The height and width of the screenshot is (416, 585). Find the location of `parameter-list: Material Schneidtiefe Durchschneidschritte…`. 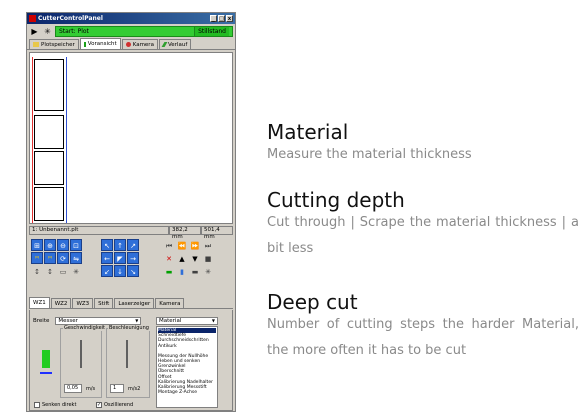

parameter-list: Material Schneidtiefe Durchschneidschritte… is located at coordinates (187, 367).